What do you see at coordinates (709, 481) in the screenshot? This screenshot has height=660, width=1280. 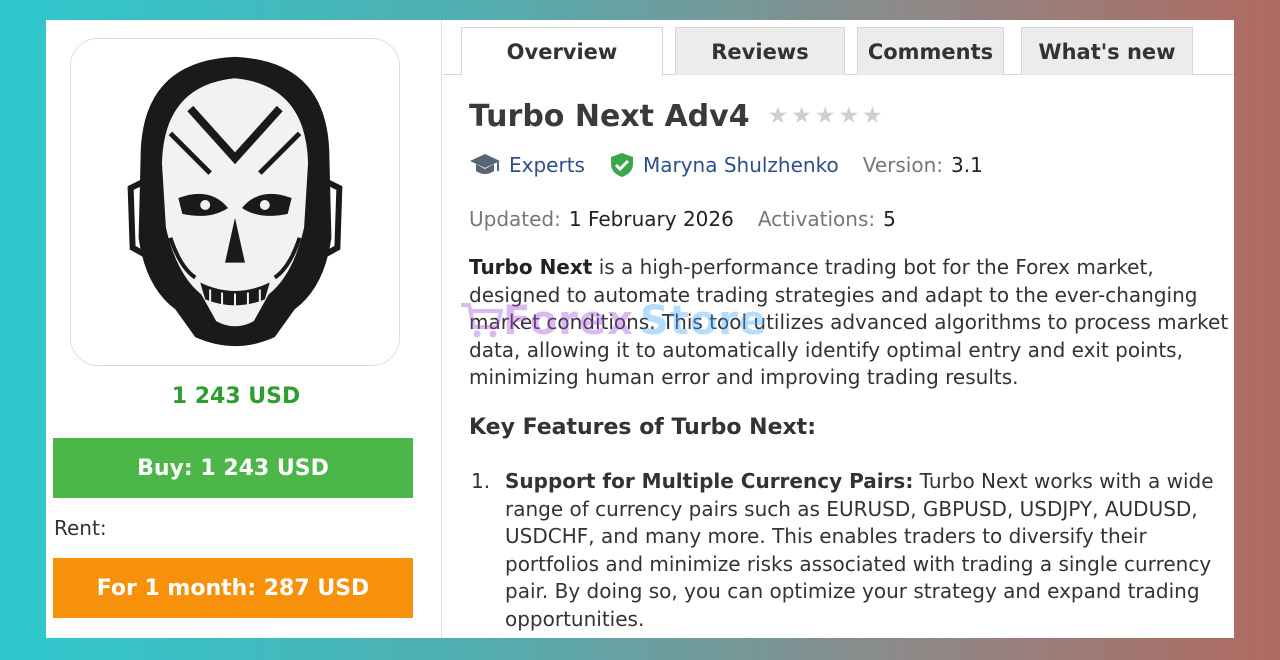 I see `list-item-title: Support for Multiple Currency Pairs:` at bounding box center [709, 481].